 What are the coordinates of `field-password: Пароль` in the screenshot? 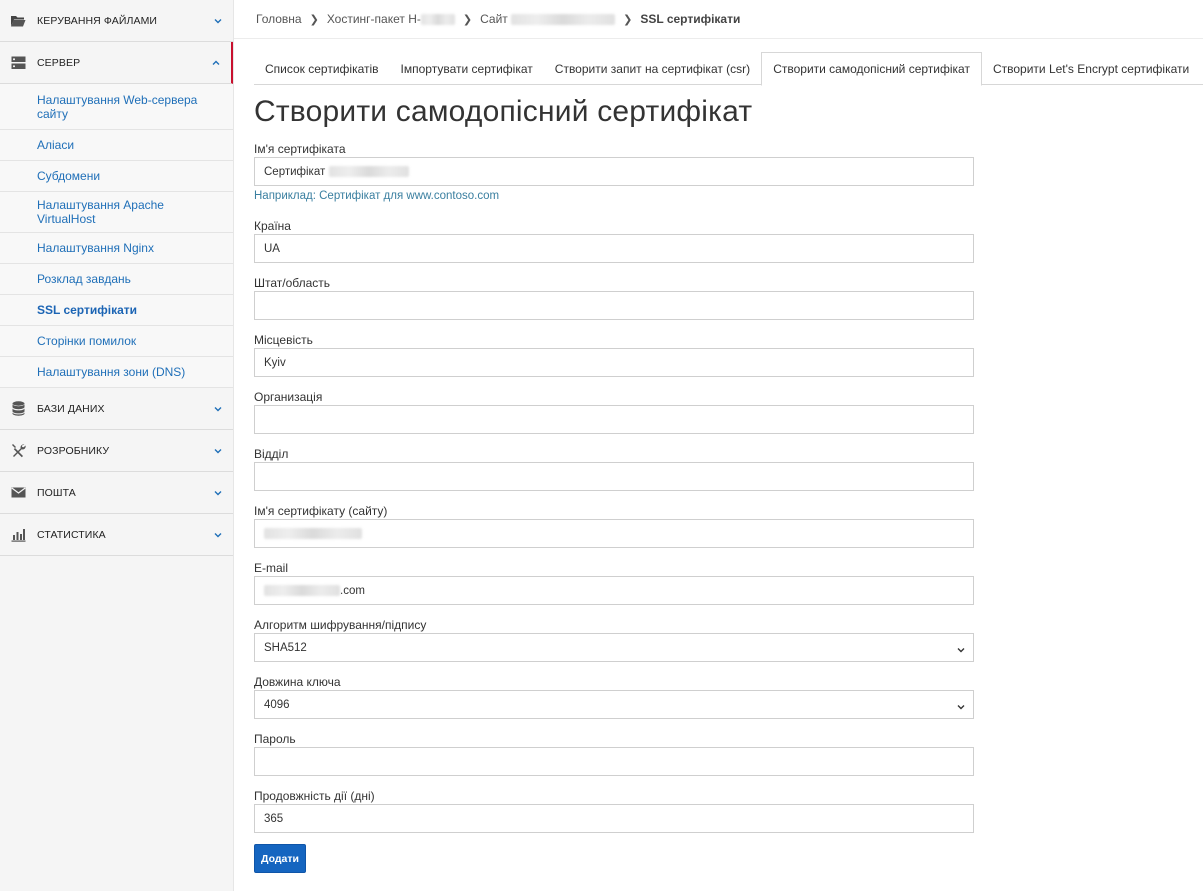 It's located at (614, 759).